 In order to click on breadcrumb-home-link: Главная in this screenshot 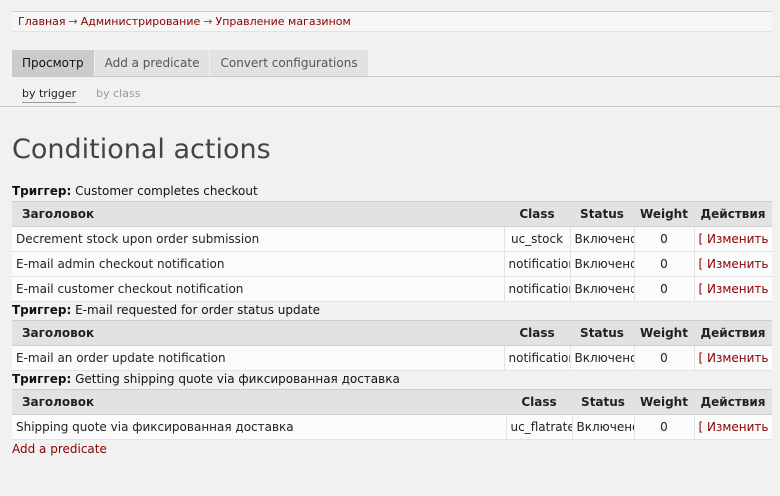, I will do `click(42, 21)`.